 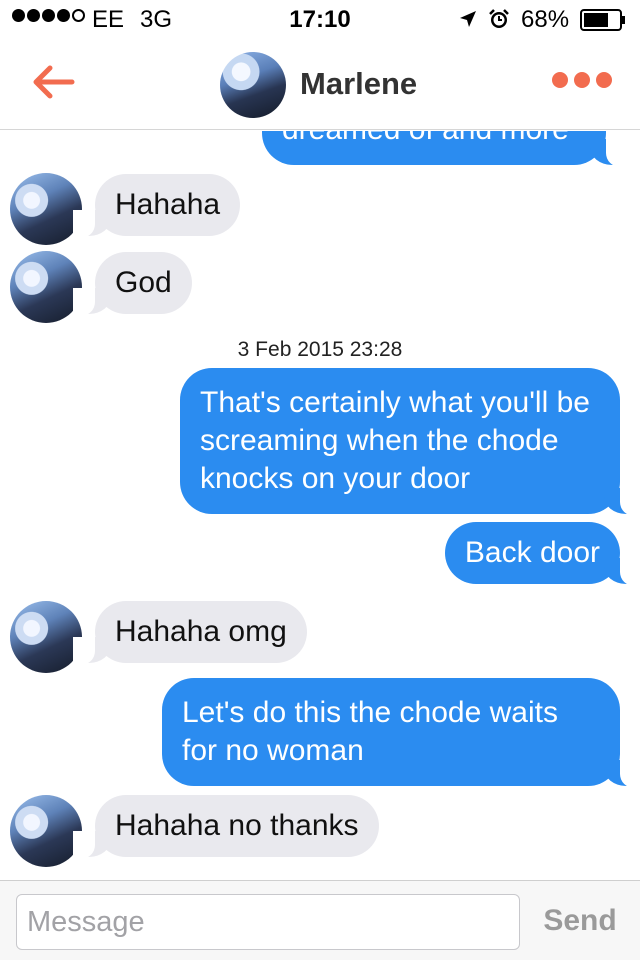 I want to click on more-dots-icon, so click(x=582, y=80).